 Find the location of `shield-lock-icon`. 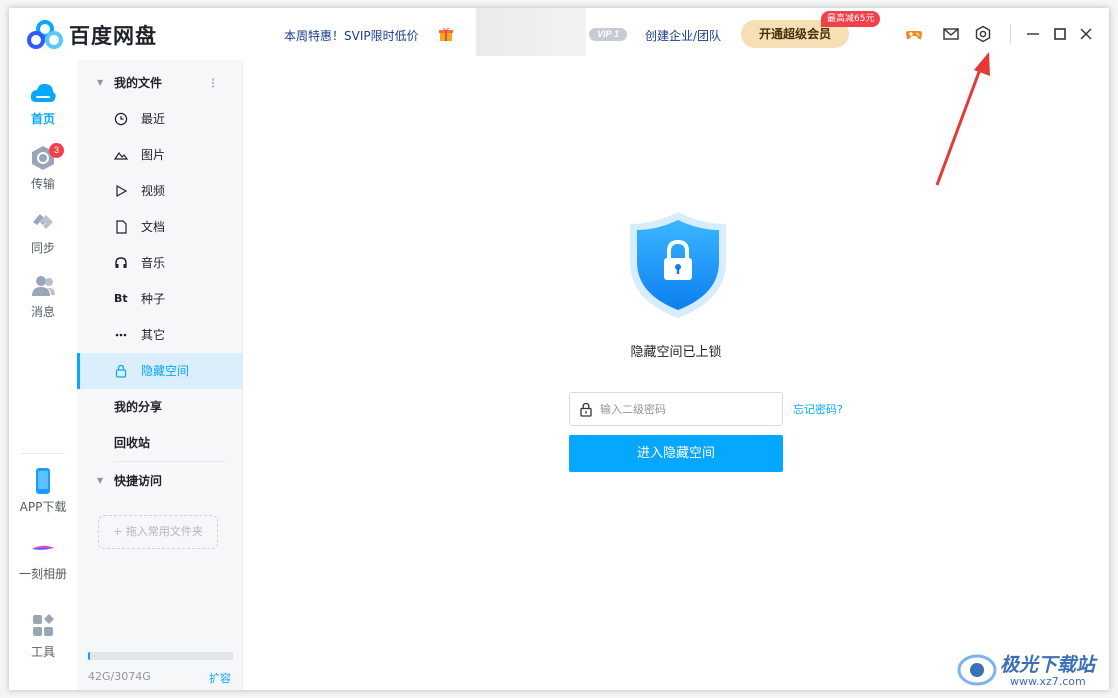

shield-lock-icon is located at coordinates (678, 265).